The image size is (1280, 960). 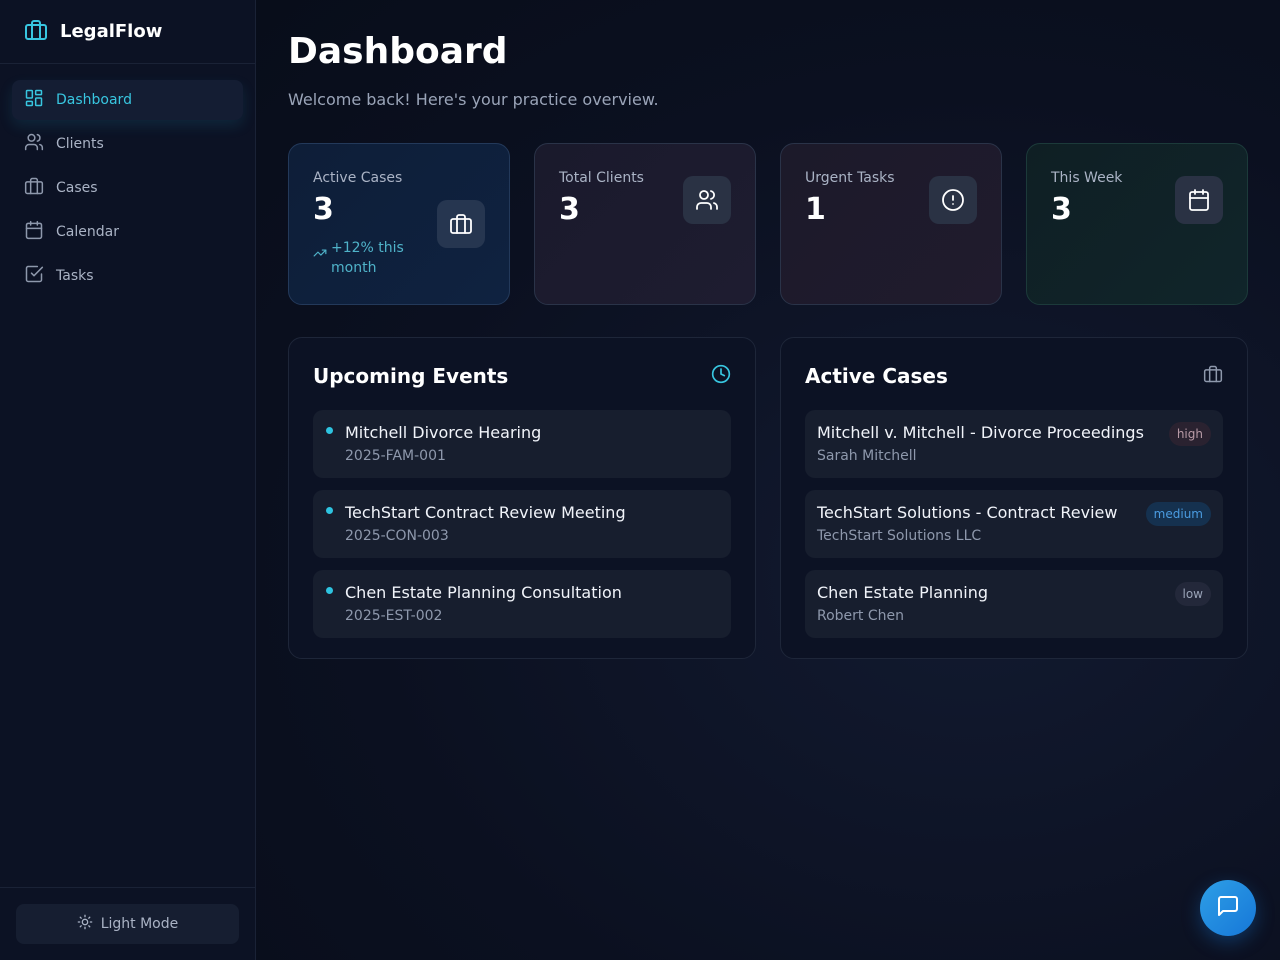 I want to click on stat-label: Active Cases, so click(x=358, y=178).